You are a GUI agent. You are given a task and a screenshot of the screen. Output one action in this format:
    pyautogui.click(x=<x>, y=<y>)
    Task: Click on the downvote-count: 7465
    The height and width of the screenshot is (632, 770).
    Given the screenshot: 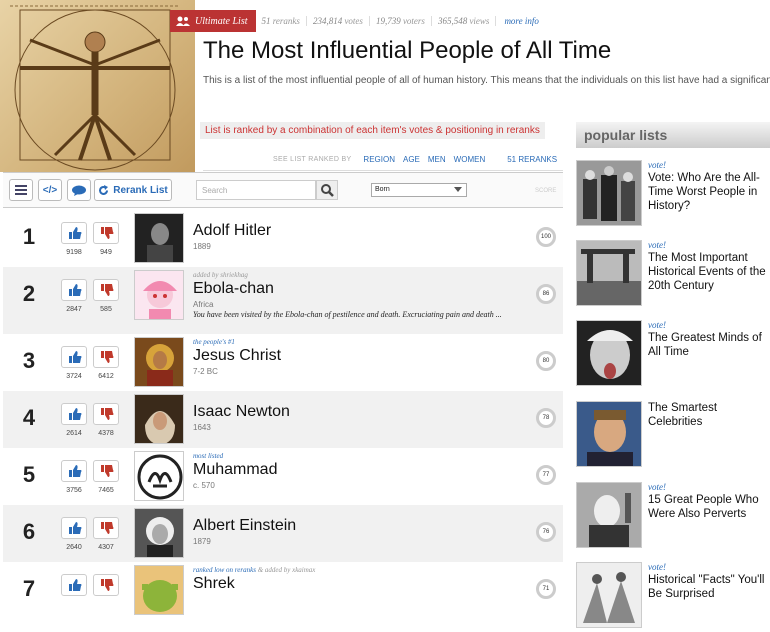 What is the action you would take?
    pyautogui.click(x=106, y=490)
    